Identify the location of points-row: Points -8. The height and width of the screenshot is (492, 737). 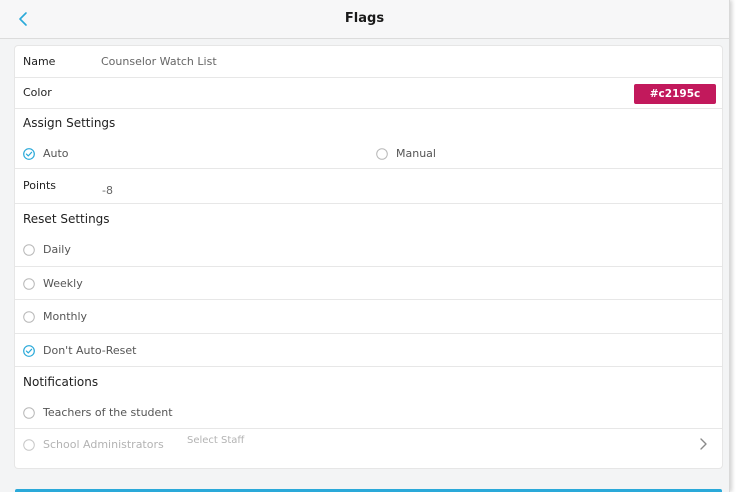
(368, 186).